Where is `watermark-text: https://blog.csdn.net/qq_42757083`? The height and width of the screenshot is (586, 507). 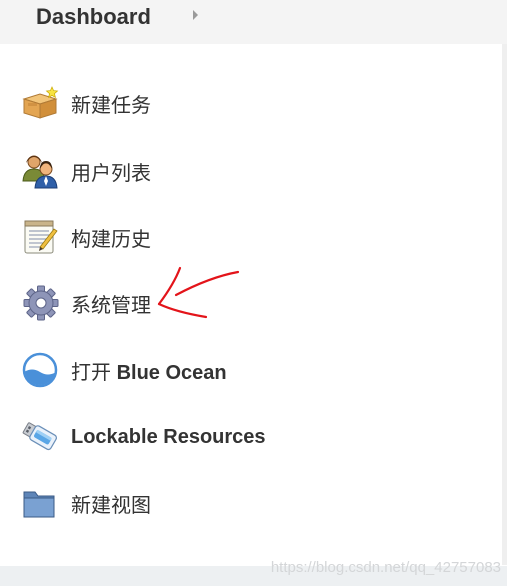 watermark-text: https://blog.csdn.net/qq_42757083 is located at coordinates (385, 567).